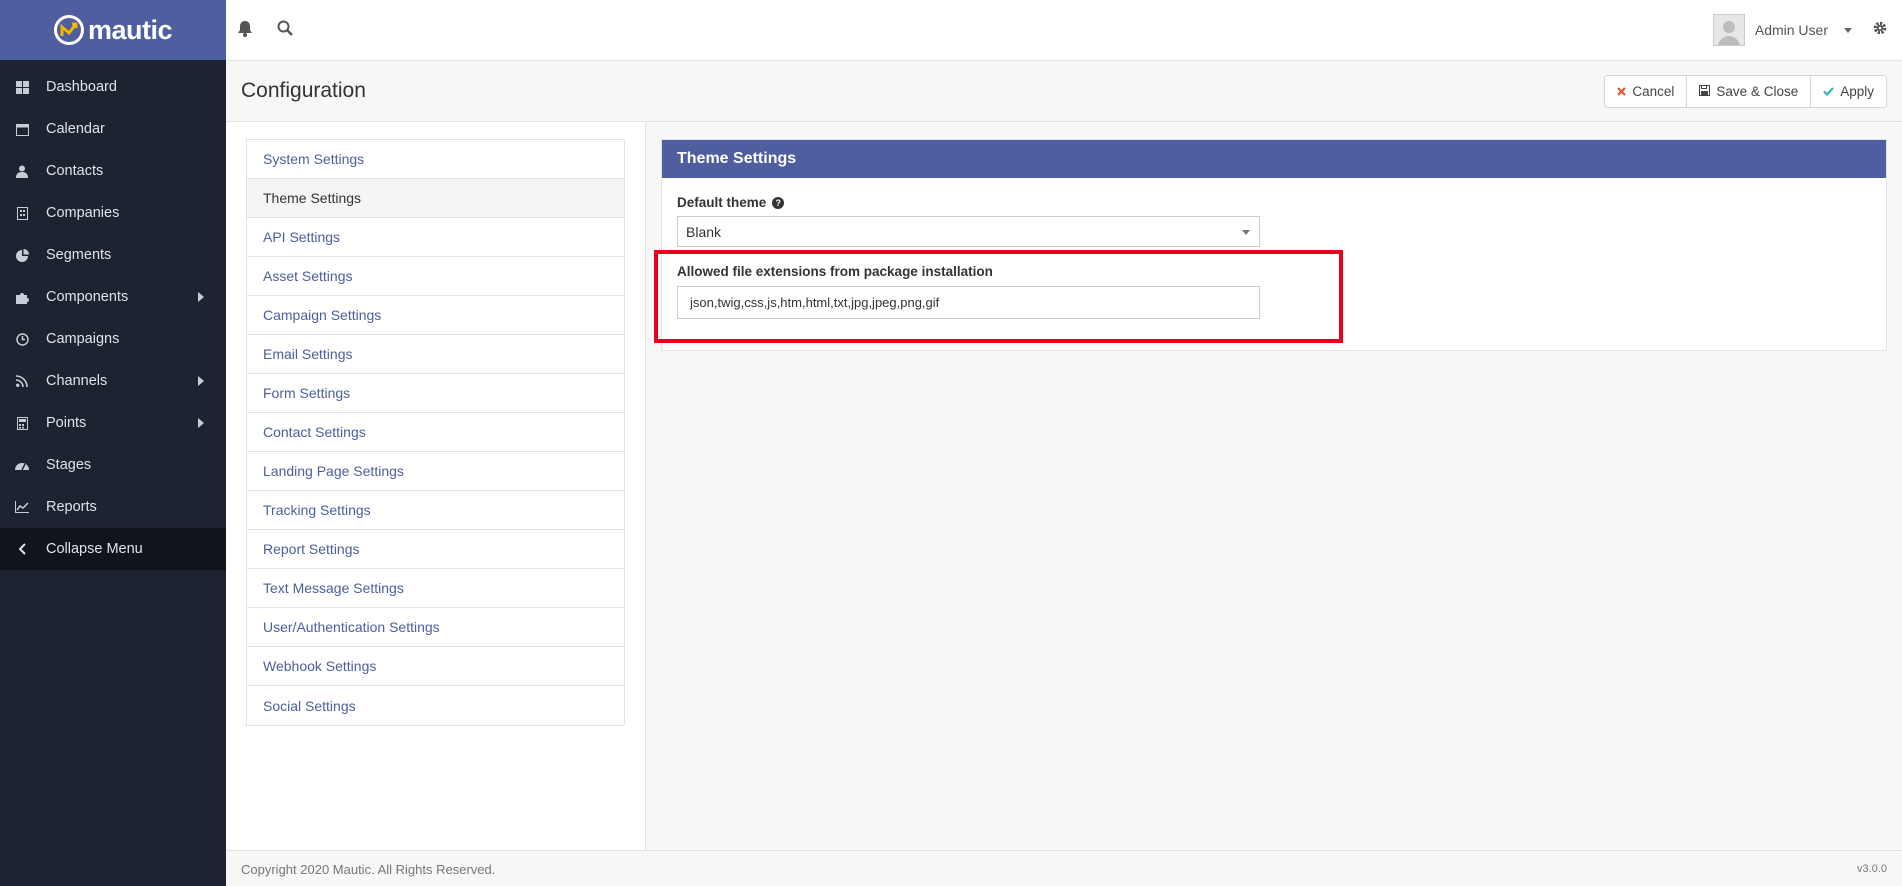  Describe the element at coordinates (71, 507) in the screenshot. I see `nav-label: Reports` at that location.